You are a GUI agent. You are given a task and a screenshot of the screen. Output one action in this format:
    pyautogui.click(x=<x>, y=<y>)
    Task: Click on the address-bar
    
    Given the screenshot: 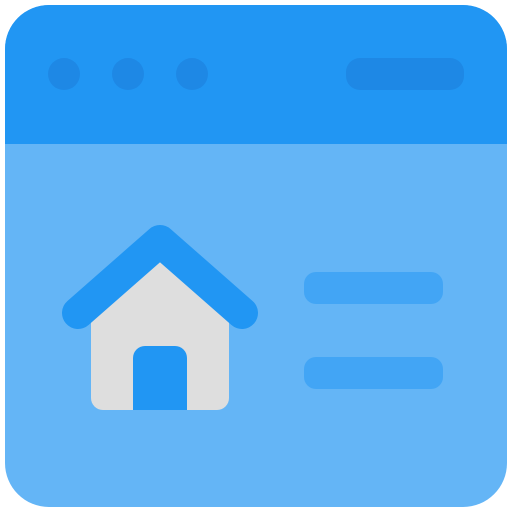 What is the action you would take?
    pyautogui.click(x=405, y=74)
    